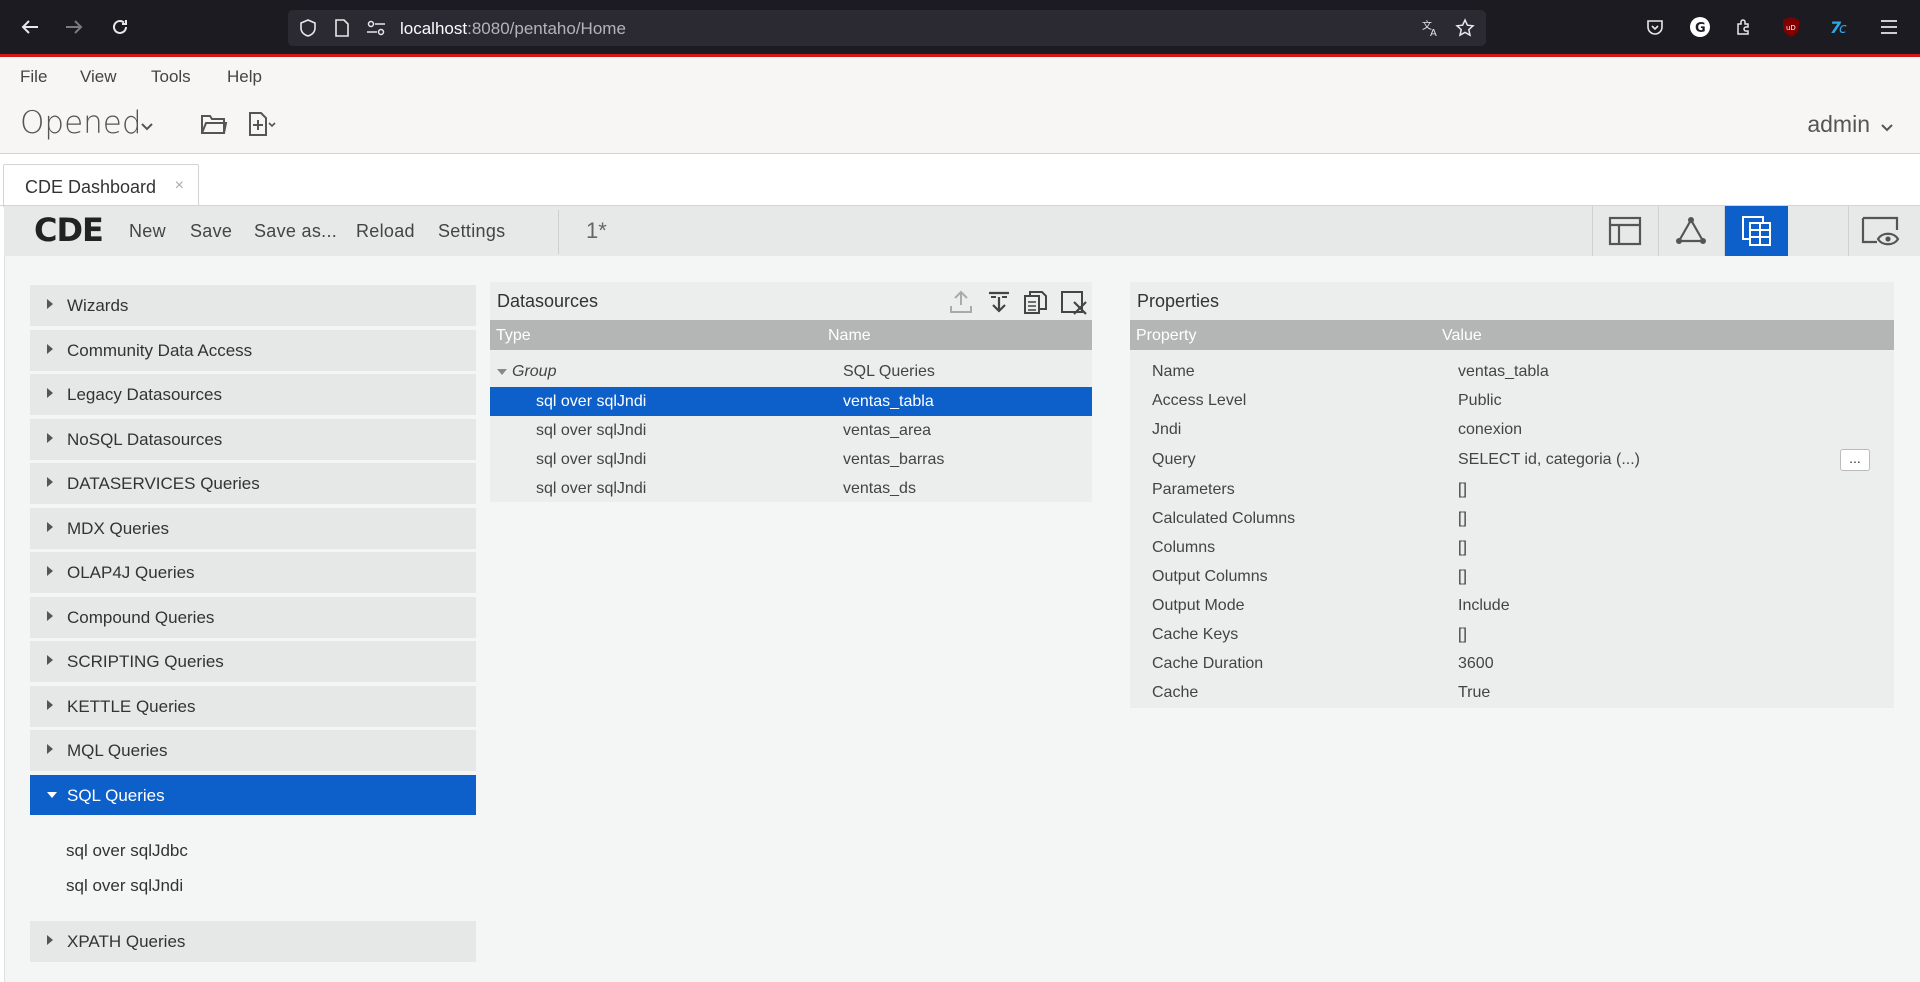 The width and height of the screenshot is (1920, 982). I want to click on property-value: Public, so click(1480, 401).